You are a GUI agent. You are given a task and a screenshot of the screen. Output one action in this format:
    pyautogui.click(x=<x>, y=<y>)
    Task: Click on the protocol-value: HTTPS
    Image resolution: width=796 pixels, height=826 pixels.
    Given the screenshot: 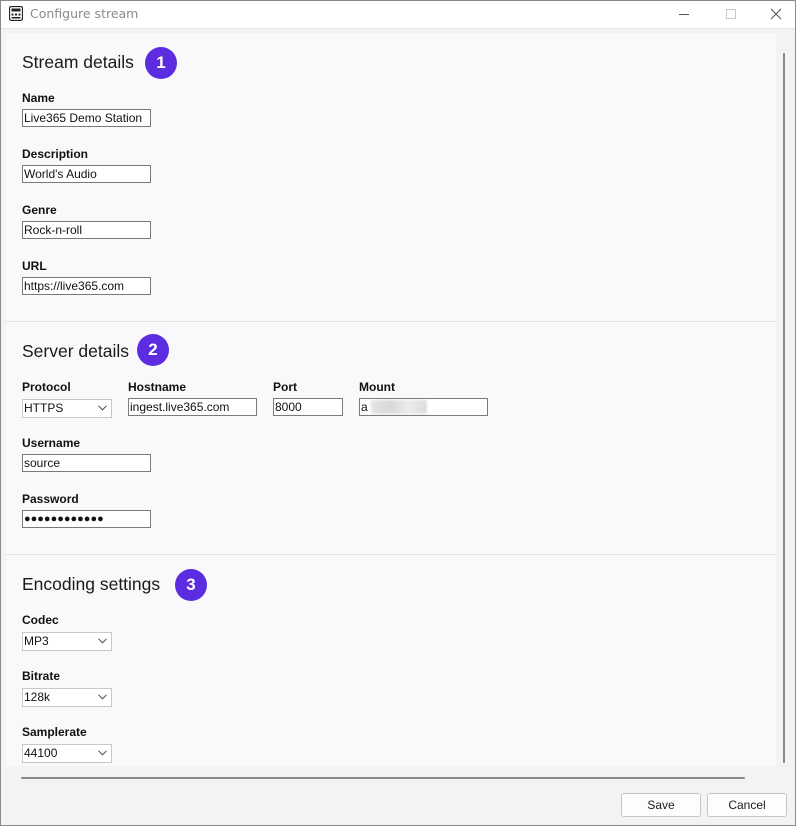 What is the action you would take?
    pyautogui.click(x=44, y=408)
    